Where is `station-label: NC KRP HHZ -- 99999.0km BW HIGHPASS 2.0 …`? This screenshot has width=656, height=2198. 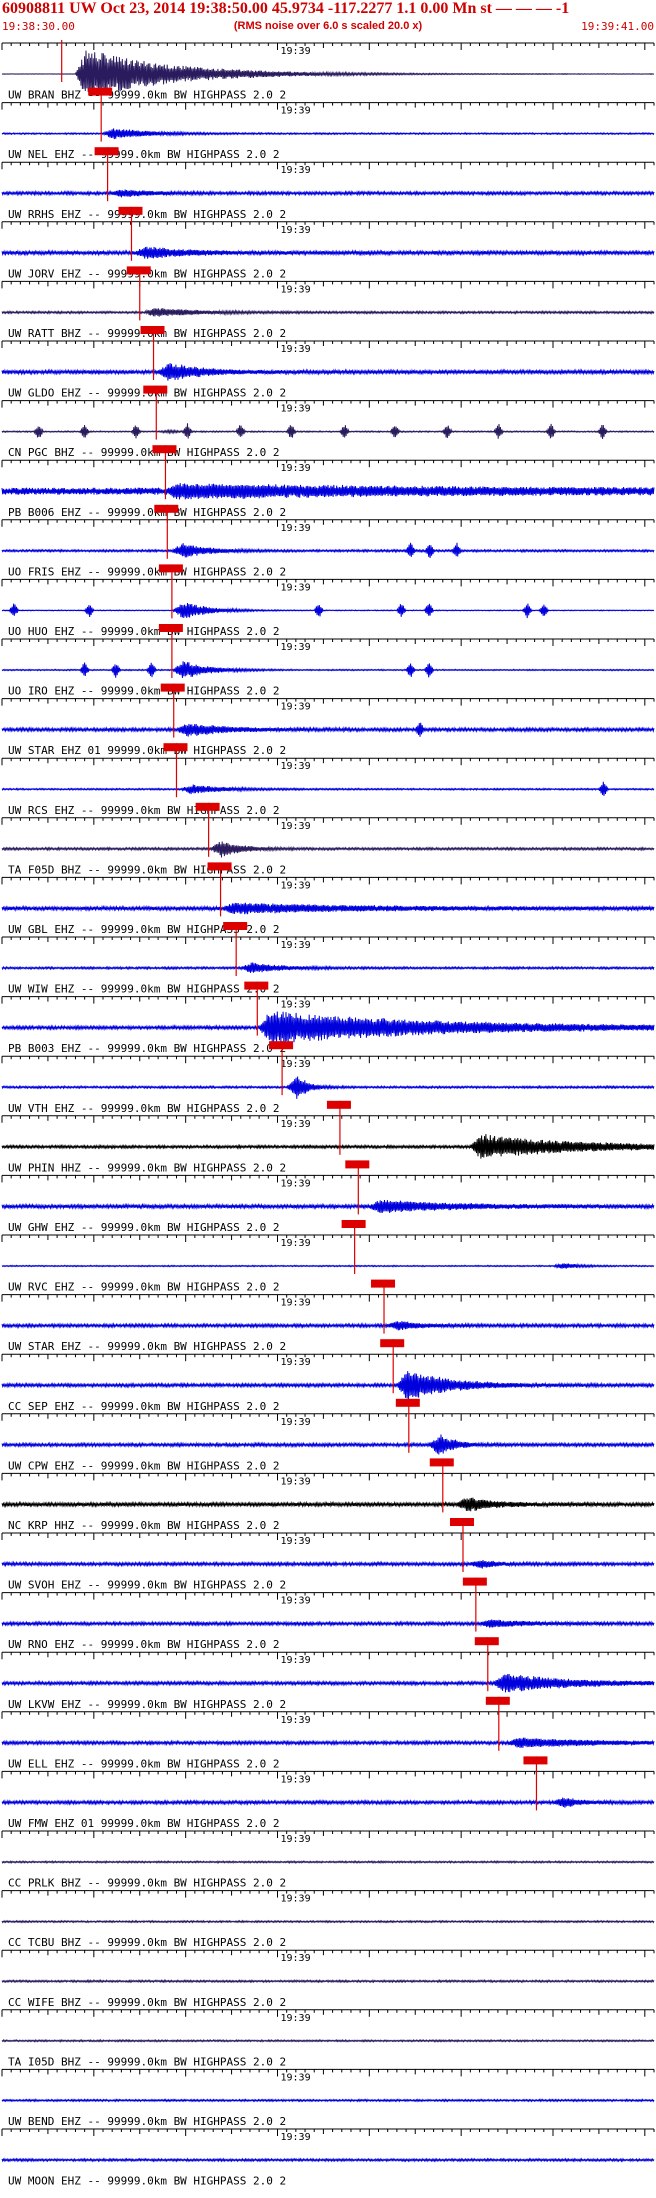
station-label: NC KRP HHZ -- 99999.0km BW HIGHPASS 2.0 … is located at coordinates (144, 1525).